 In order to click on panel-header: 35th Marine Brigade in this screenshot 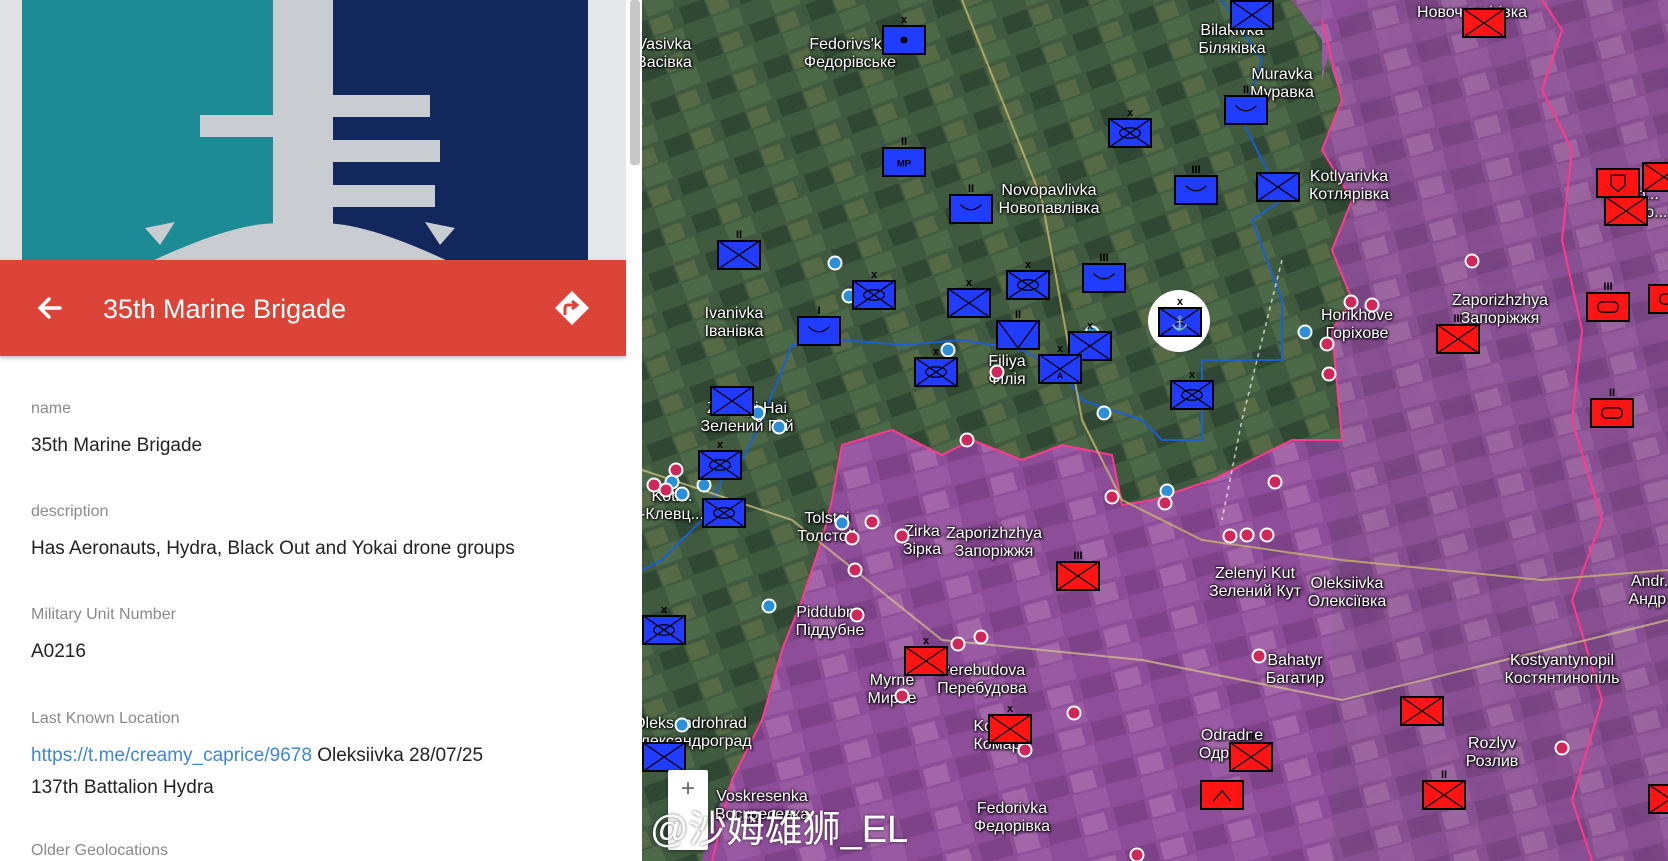, I will do `click(313, 308)`.